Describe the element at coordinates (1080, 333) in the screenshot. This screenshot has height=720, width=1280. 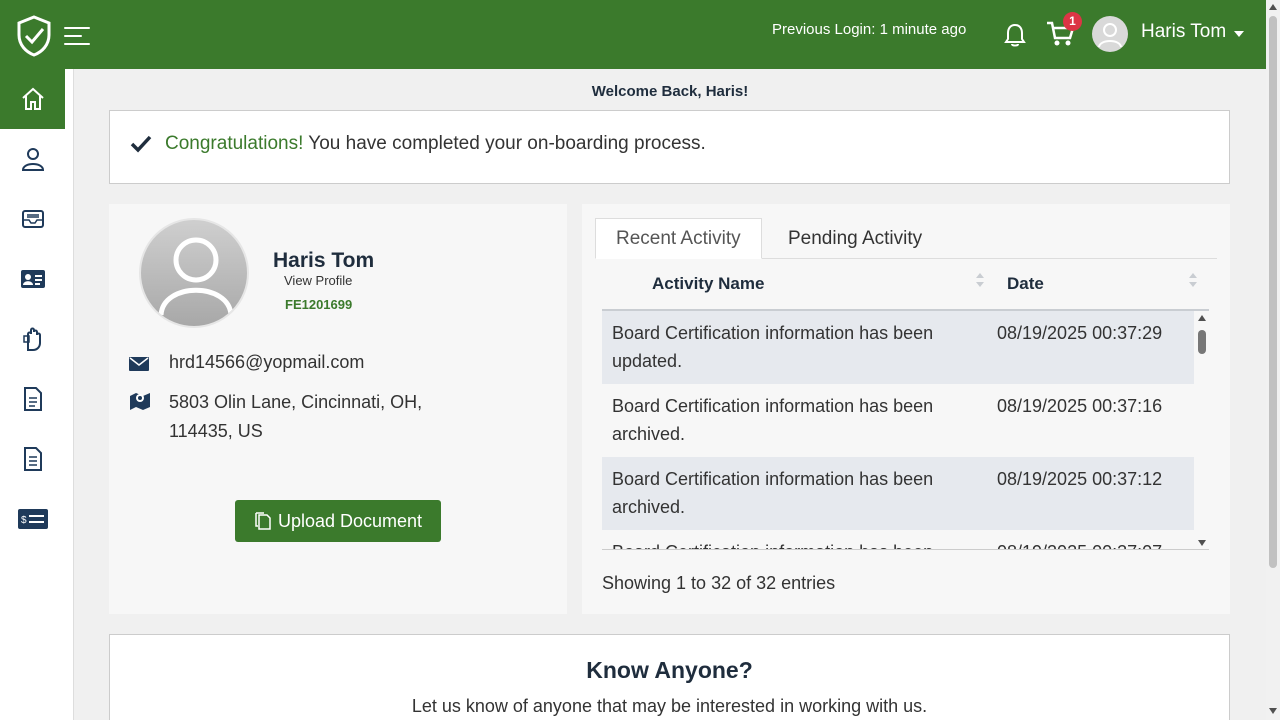
I see `activity-date-cell: 08/19/2025 00:37:29` at that location.